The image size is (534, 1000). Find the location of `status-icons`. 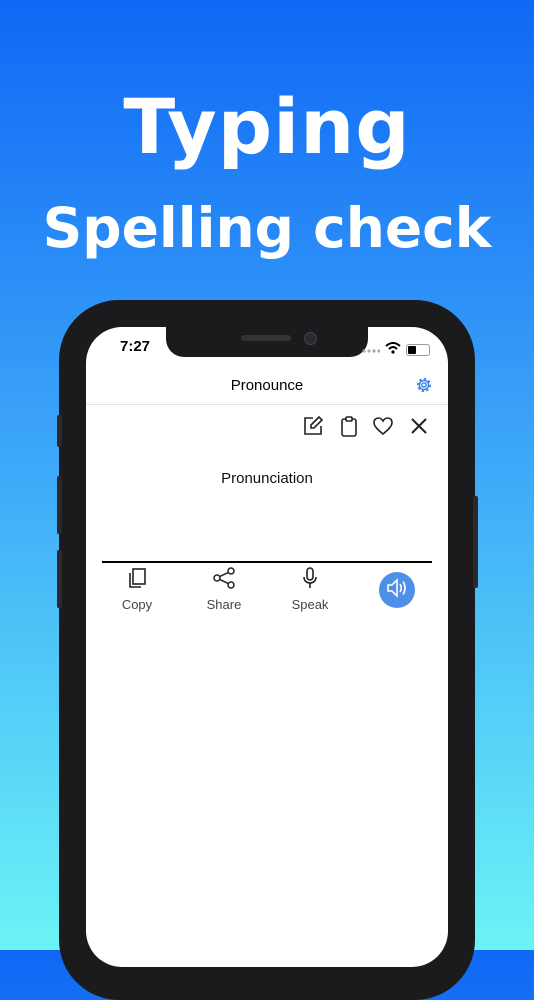

status-icons is located at coordinates (396, 350).